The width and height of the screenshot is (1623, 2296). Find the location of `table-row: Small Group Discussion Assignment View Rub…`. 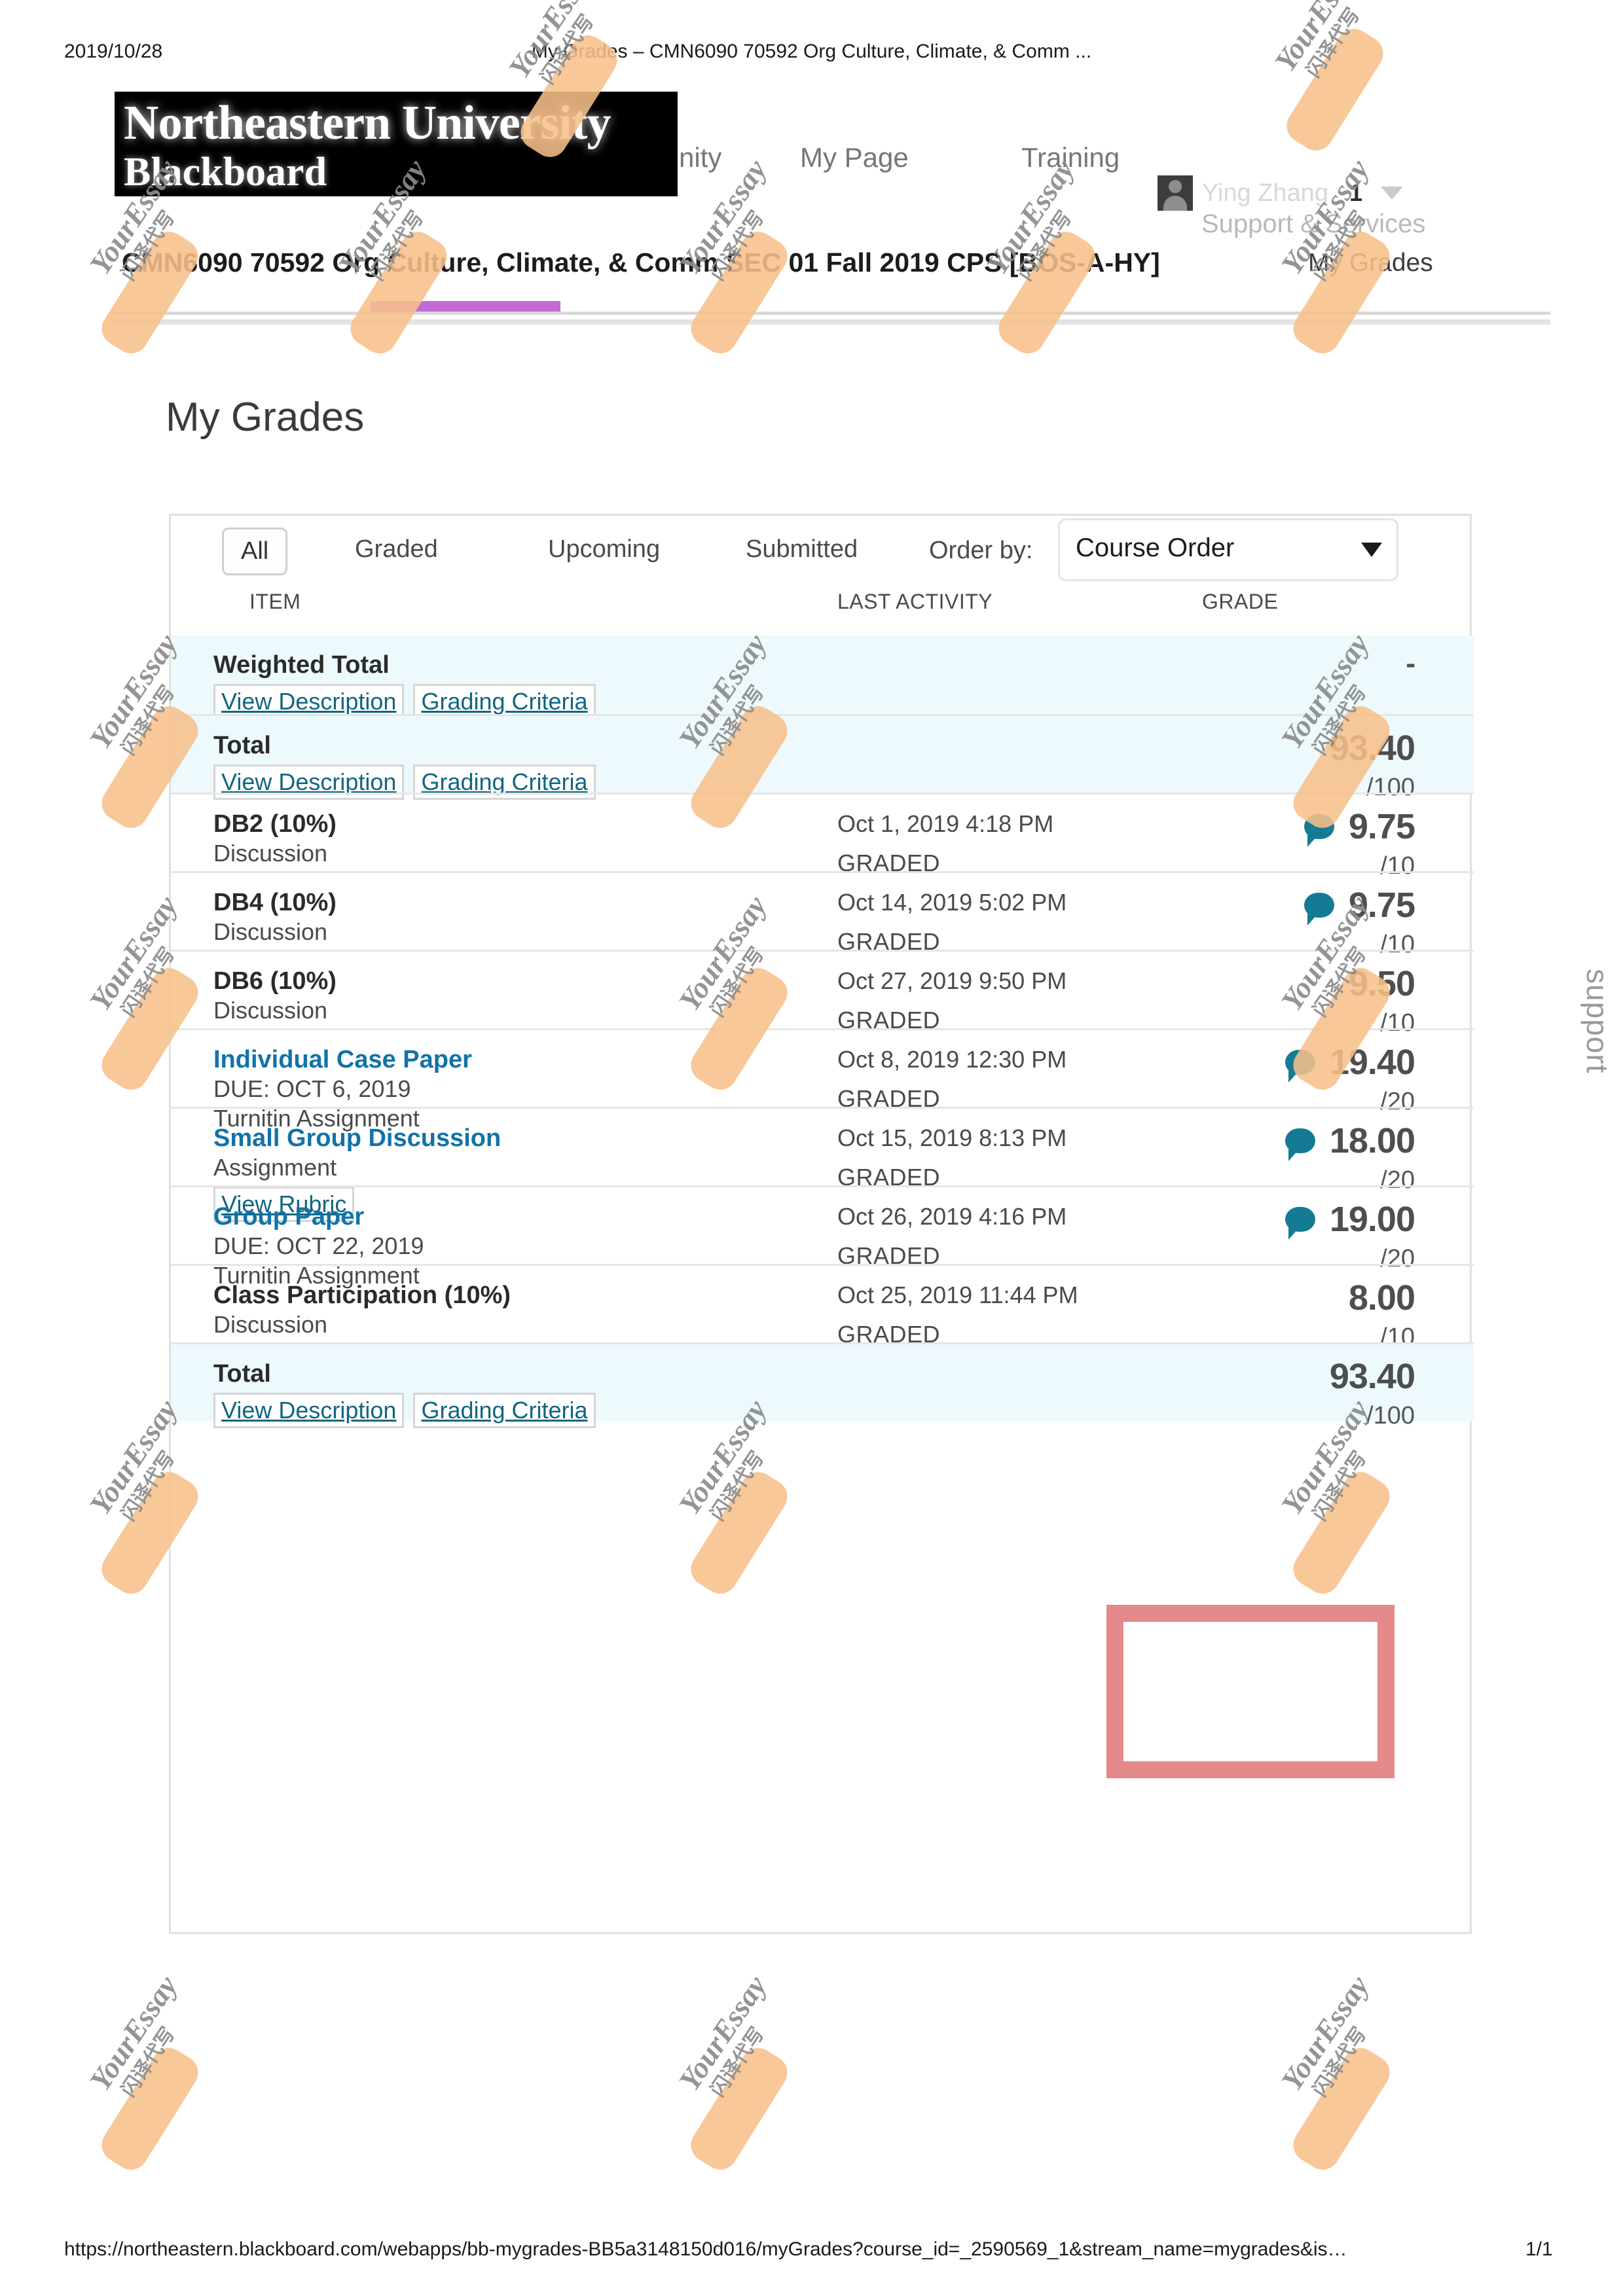

table-row: Small Group Discussion Assignment View Rub… is located at coordinates (822, 1164).